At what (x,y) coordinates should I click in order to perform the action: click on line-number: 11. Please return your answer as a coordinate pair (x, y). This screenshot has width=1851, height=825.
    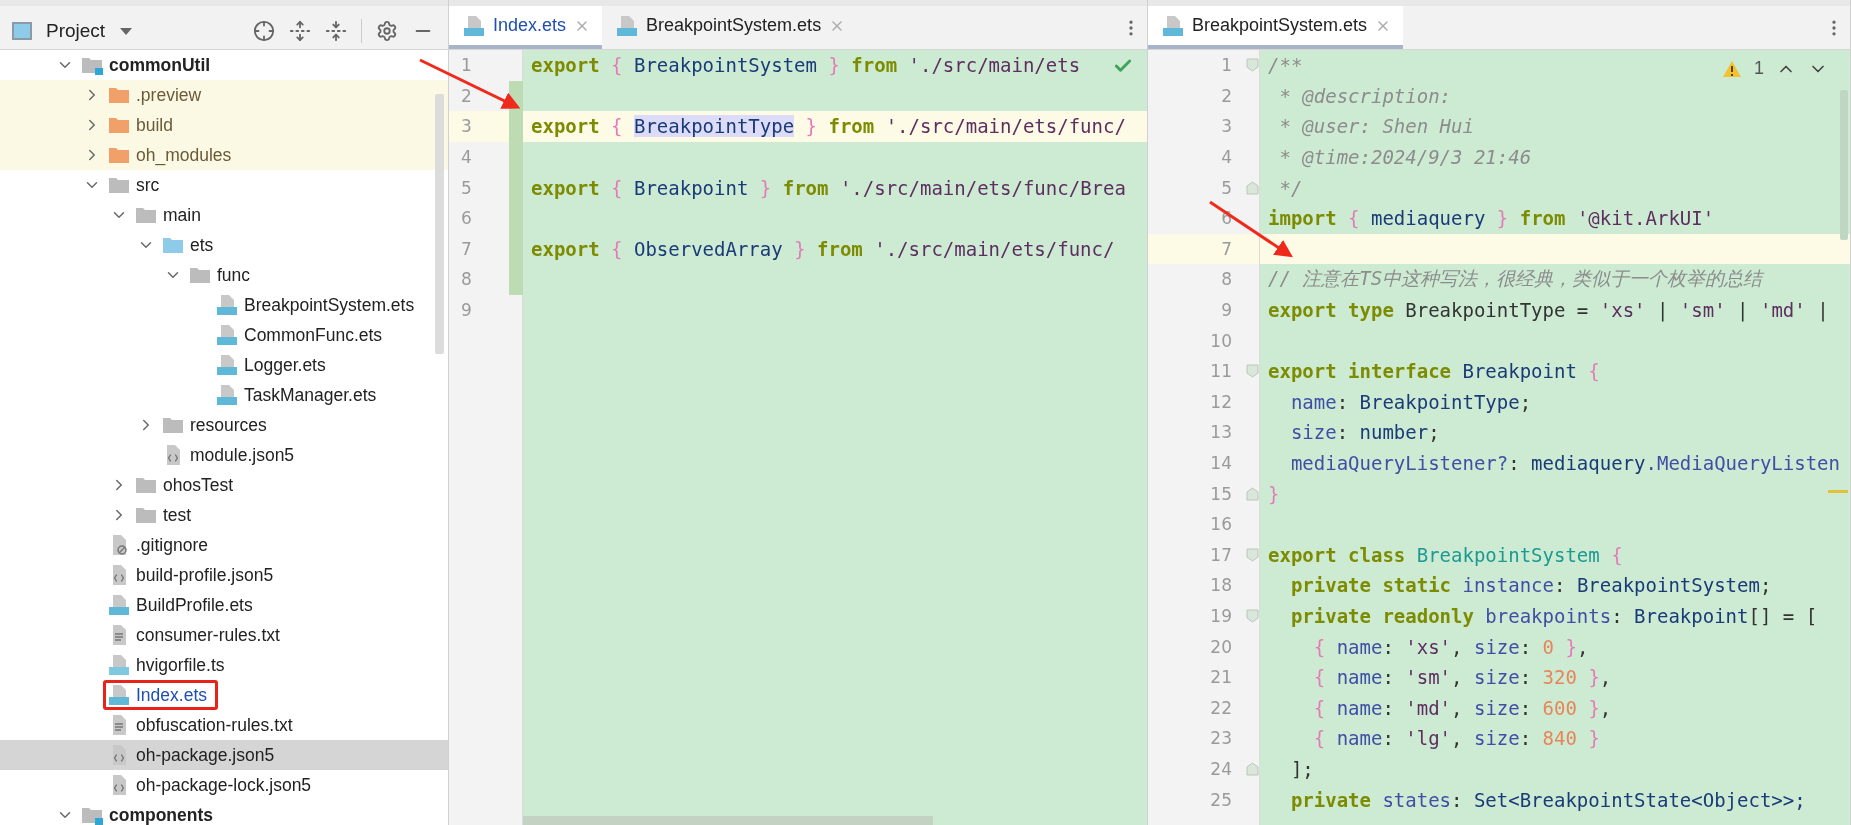
    Looking at the image, I should click on (1221, 371).